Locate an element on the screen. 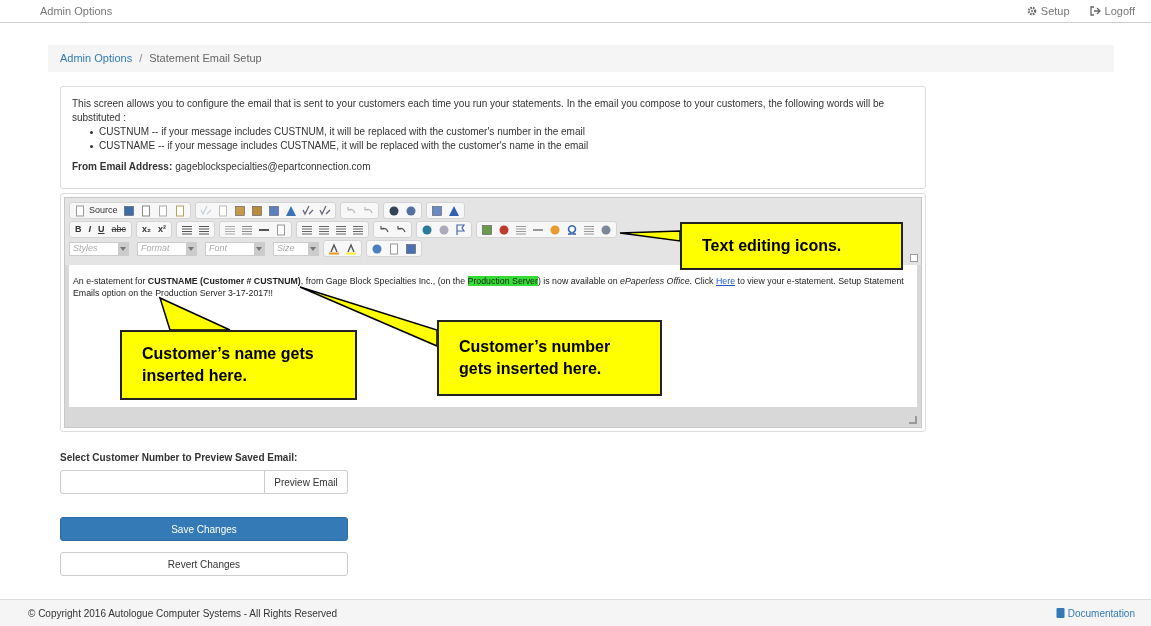 Image resolution: width=1151 pixels, height=626 pixels. documentation-link: Documentation is located at coordinates (1095, 613).